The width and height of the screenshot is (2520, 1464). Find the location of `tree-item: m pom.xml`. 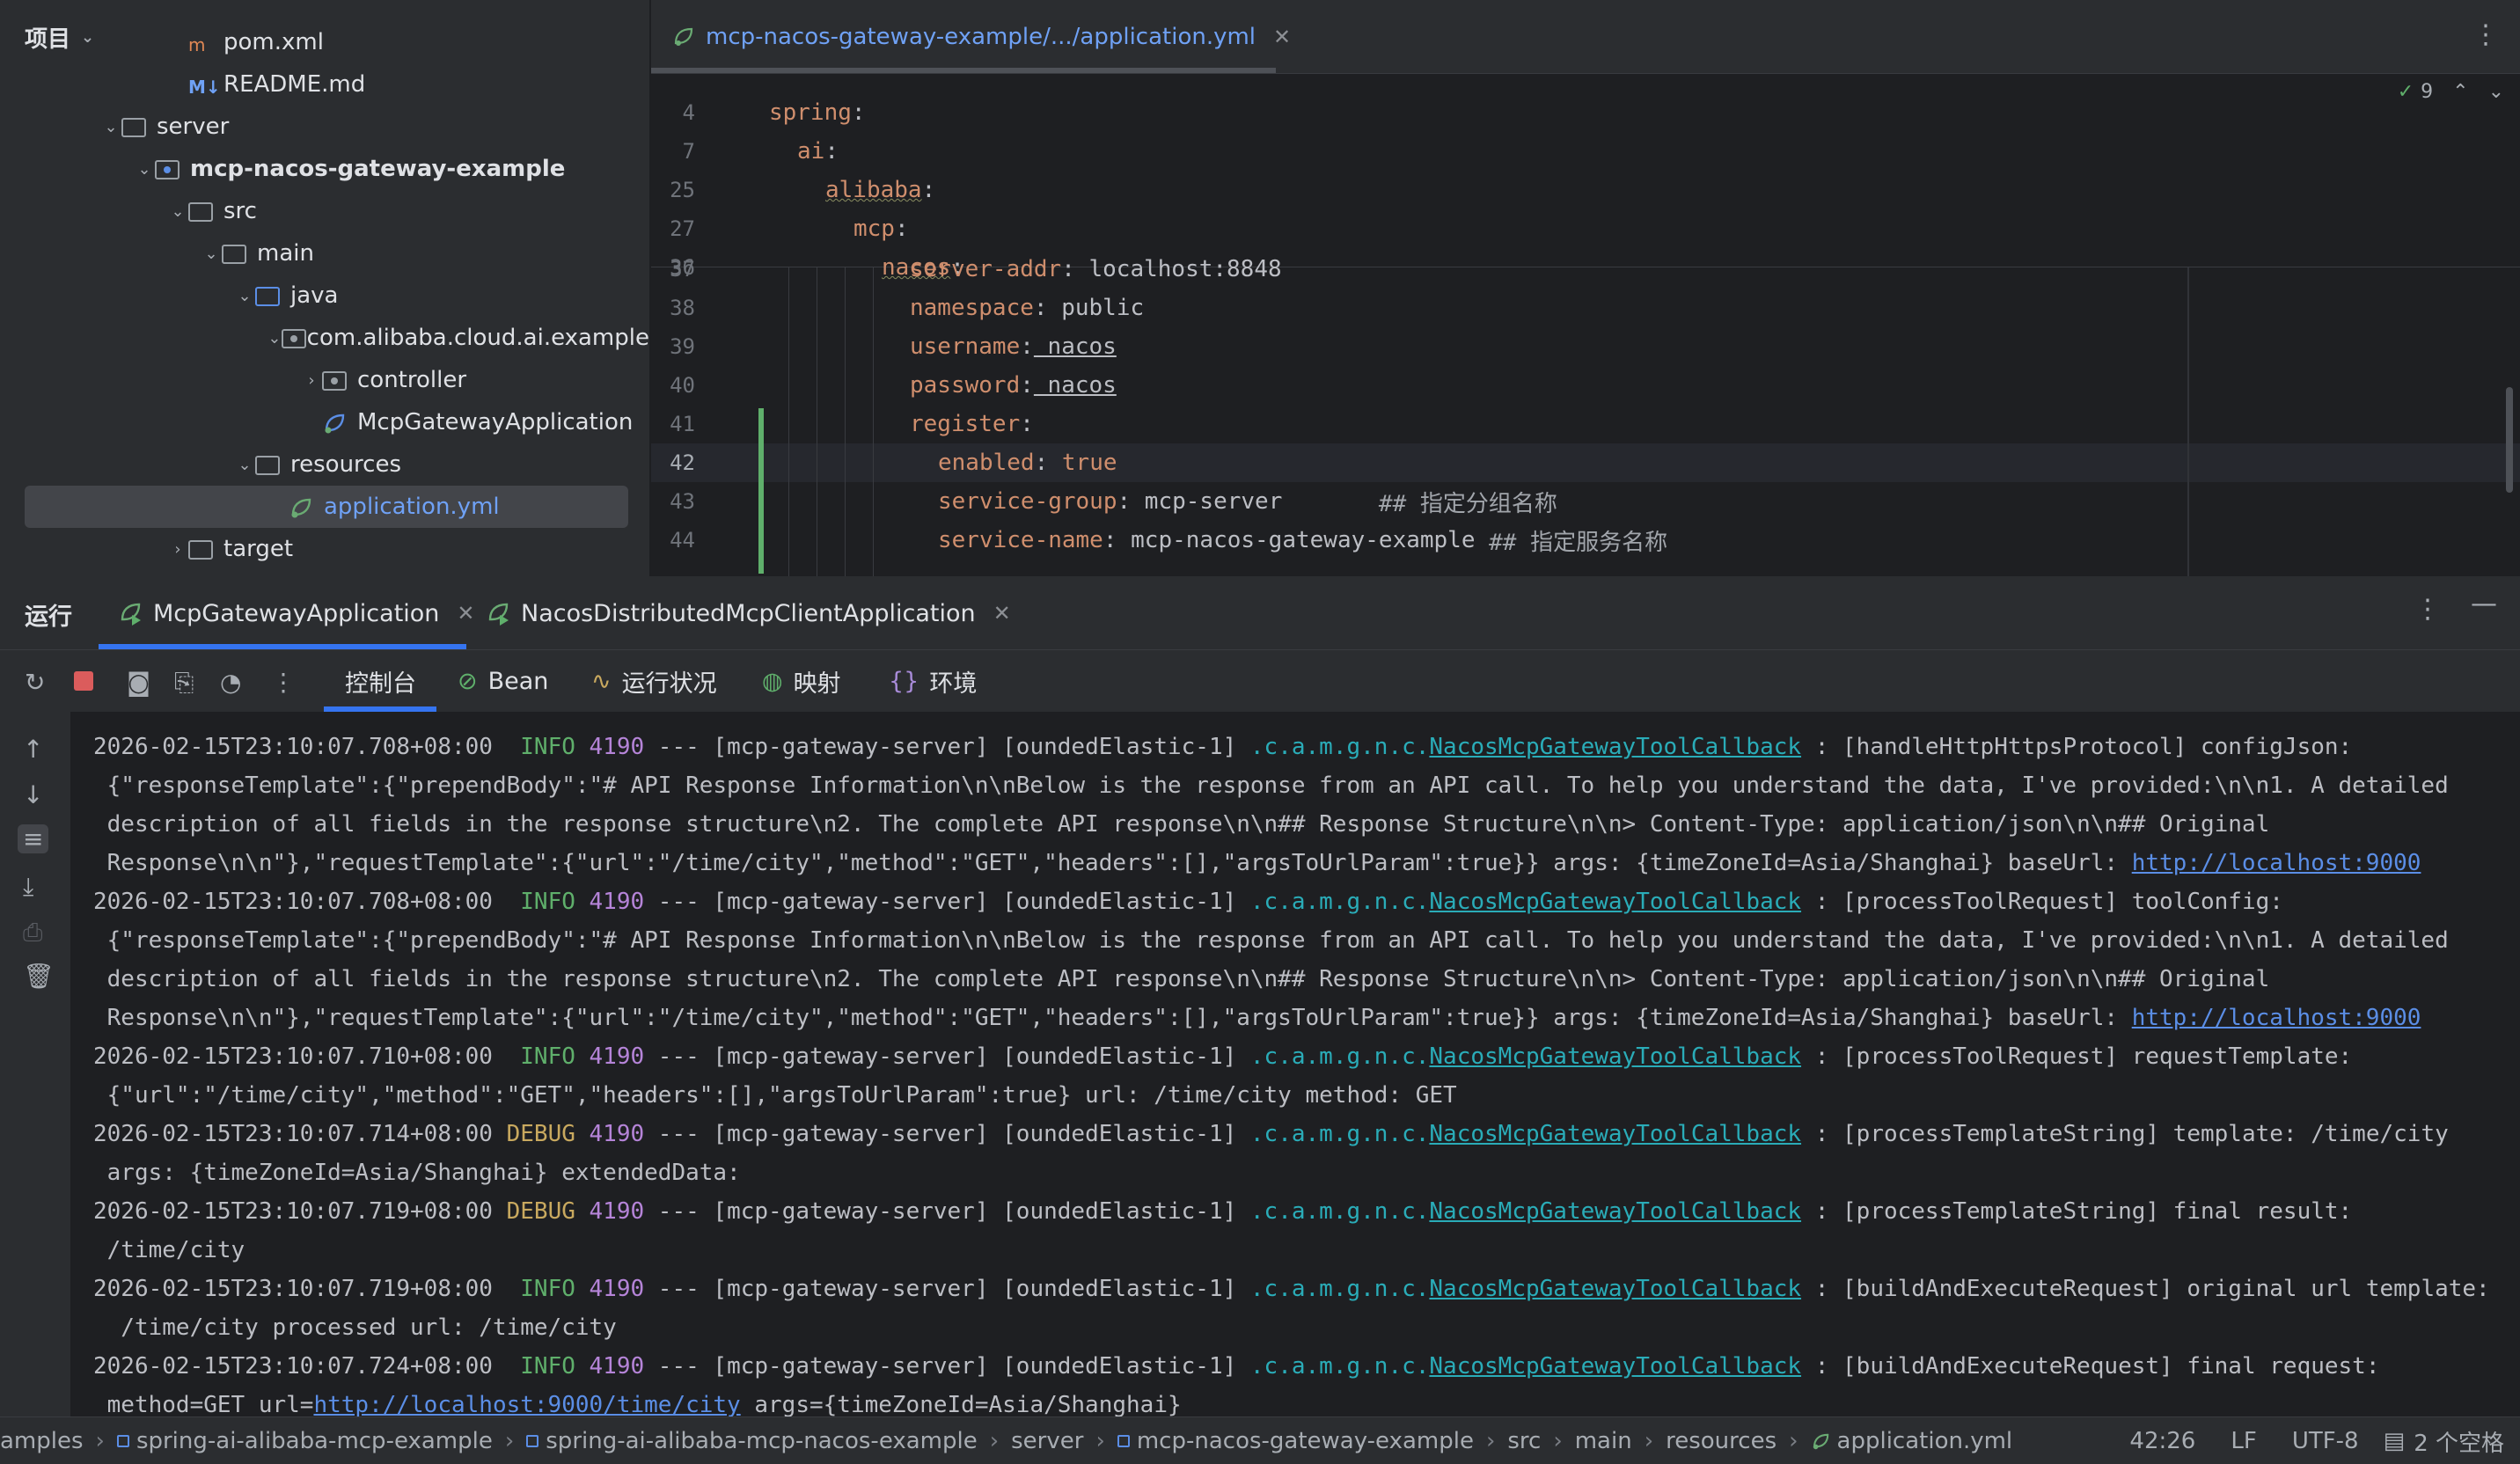

tree-item: m pom.xml is located at coordinates (324, 42).